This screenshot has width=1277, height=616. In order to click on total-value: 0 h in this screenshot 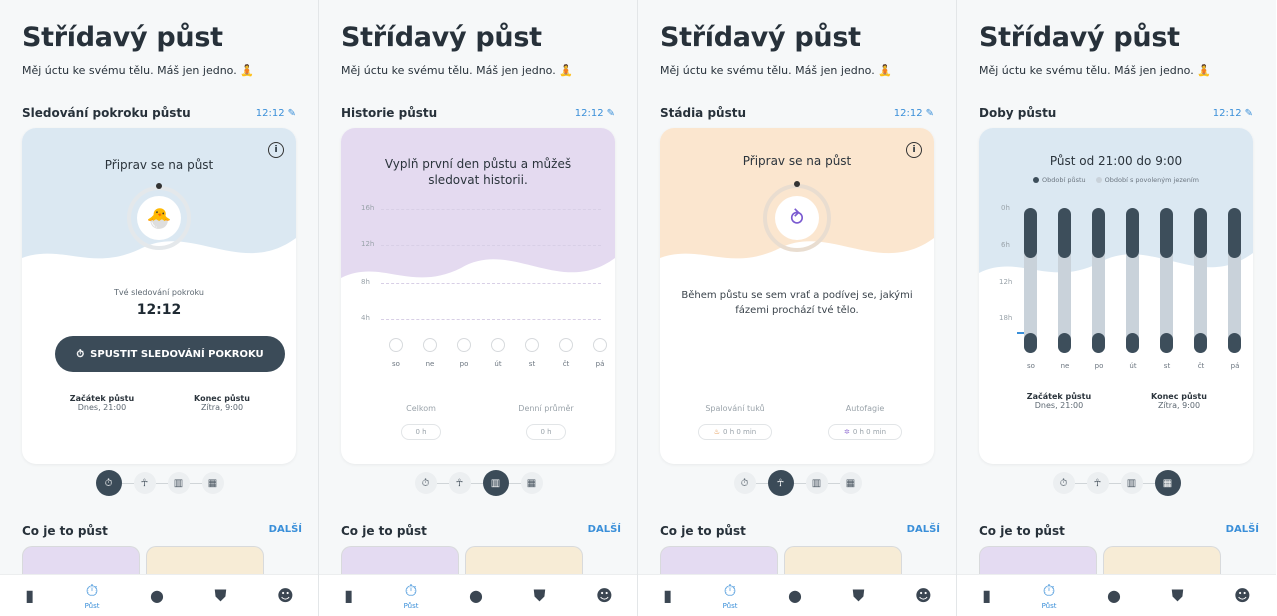, I will do `click(421, 432)`.